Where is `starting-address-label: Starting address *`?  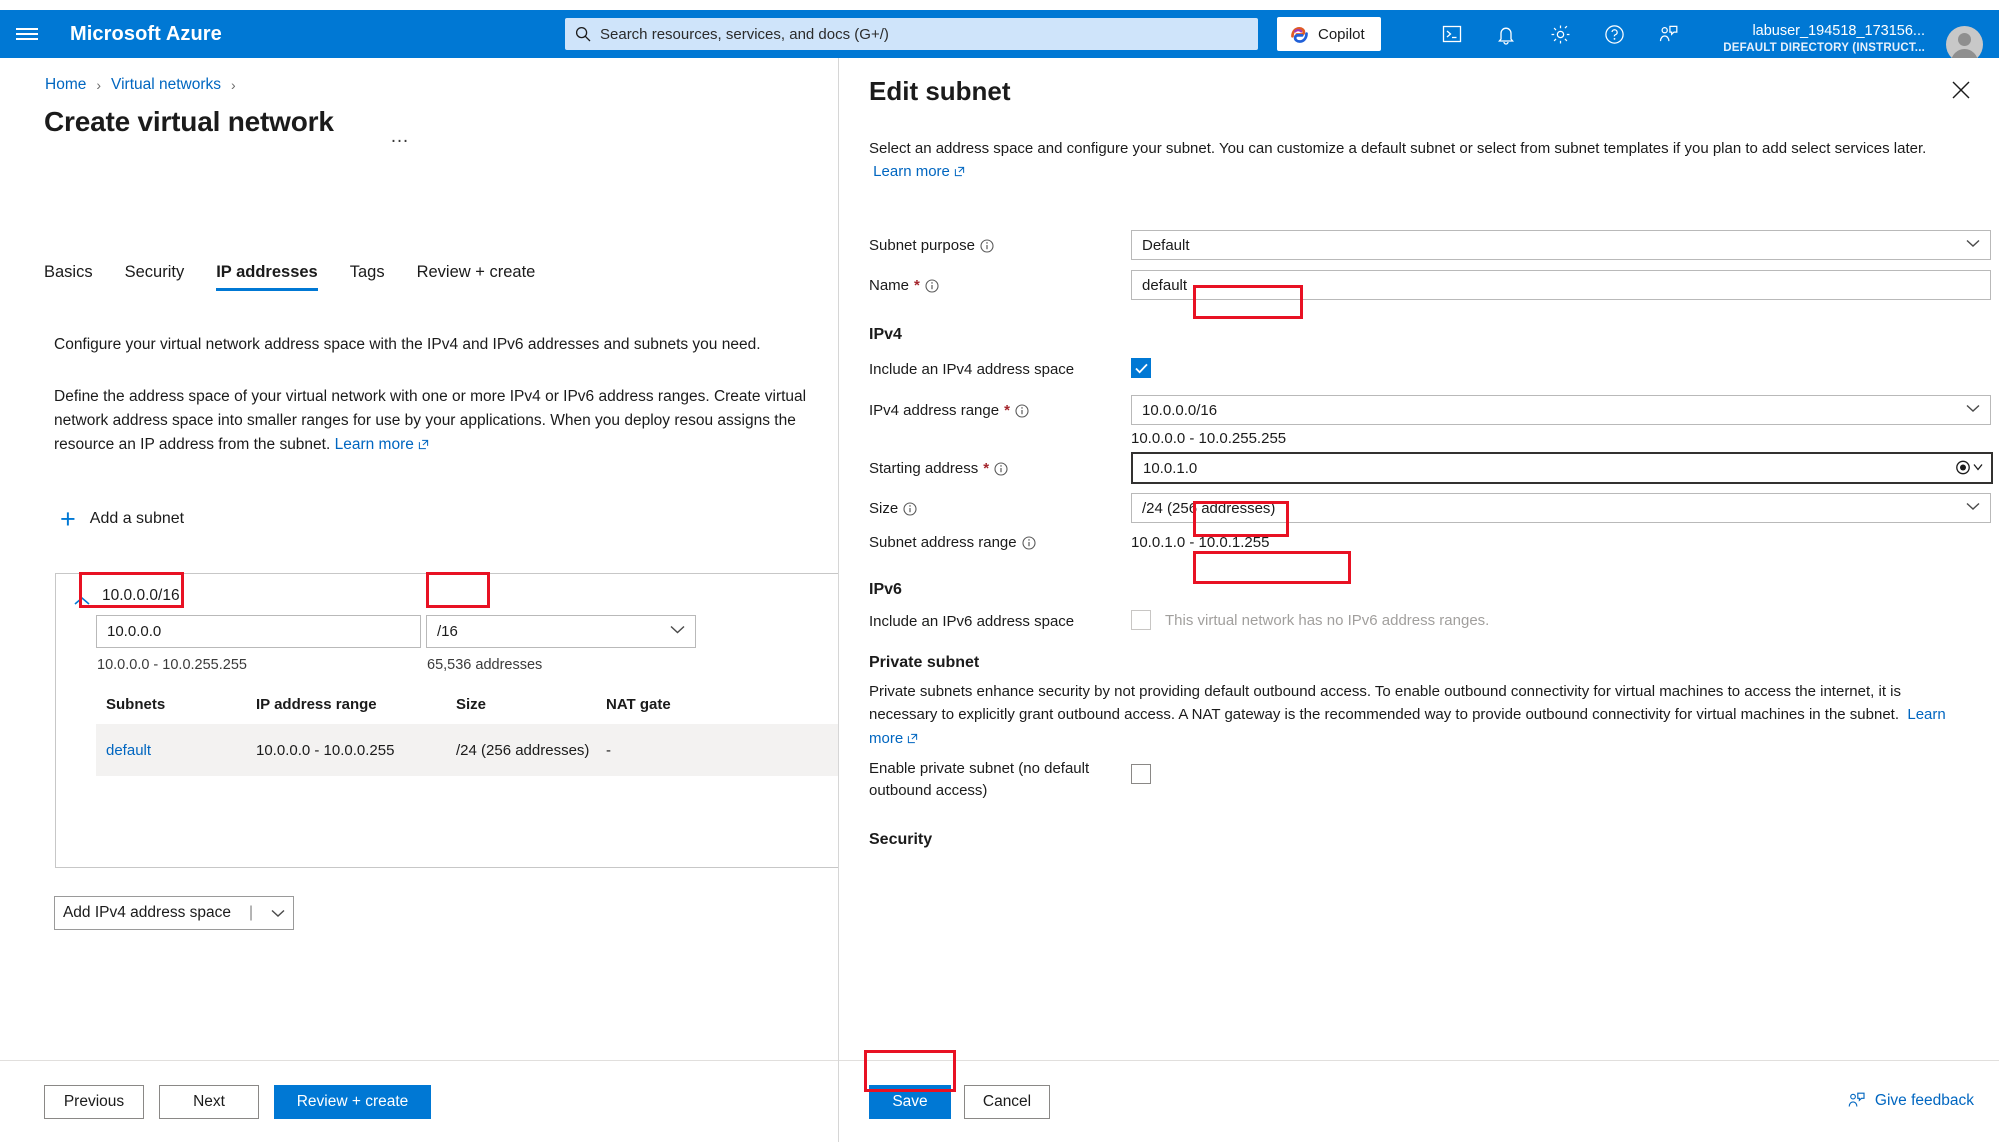 starting-address-label: Starting address * is located at coordinates (938, 468).